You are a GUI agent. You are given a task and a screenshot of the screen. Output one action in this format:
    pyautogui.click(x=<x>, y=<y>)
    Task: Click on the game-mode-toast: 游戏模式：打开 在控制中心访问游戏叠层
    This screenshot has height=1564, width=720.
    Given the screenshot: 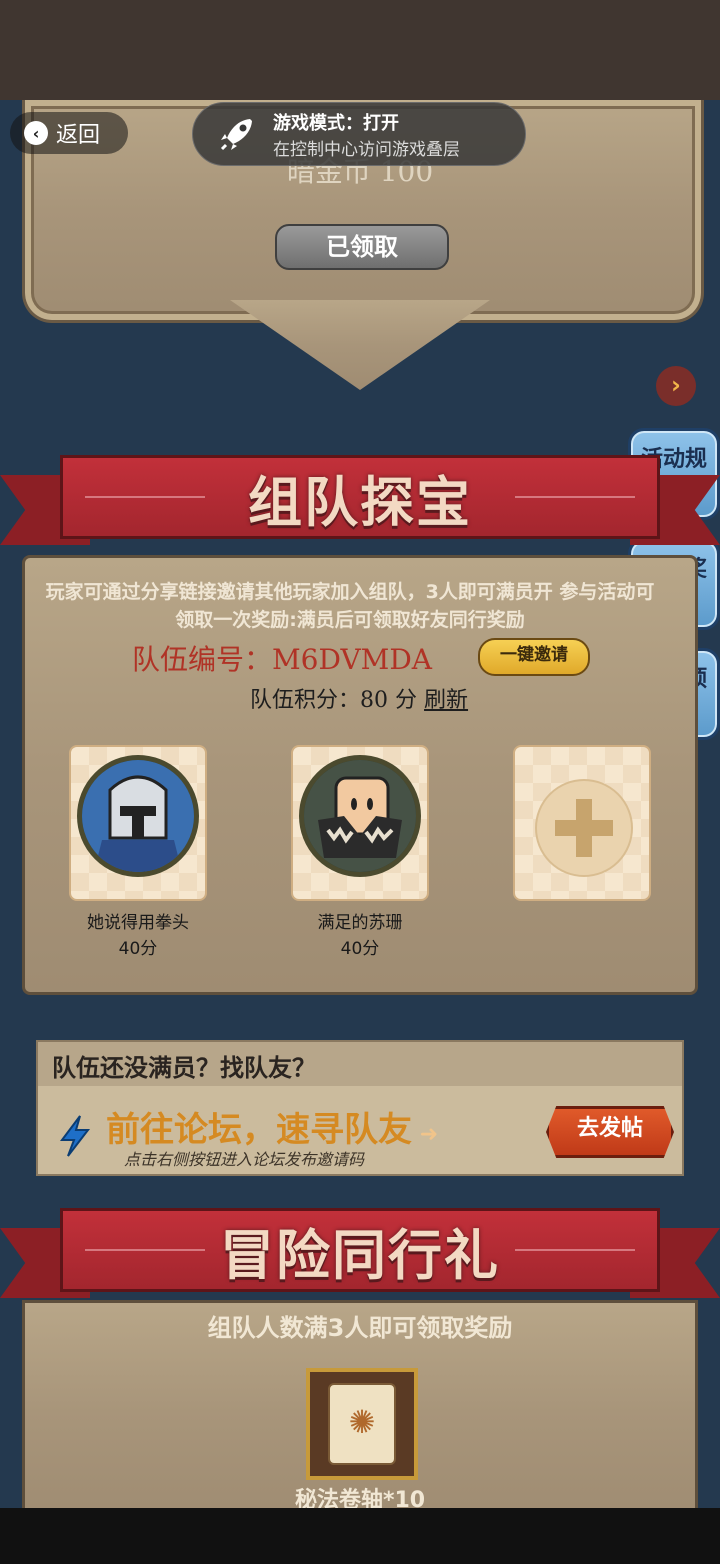 What is the action you would take?
    pyautogui.click(x=359, y=134)
    